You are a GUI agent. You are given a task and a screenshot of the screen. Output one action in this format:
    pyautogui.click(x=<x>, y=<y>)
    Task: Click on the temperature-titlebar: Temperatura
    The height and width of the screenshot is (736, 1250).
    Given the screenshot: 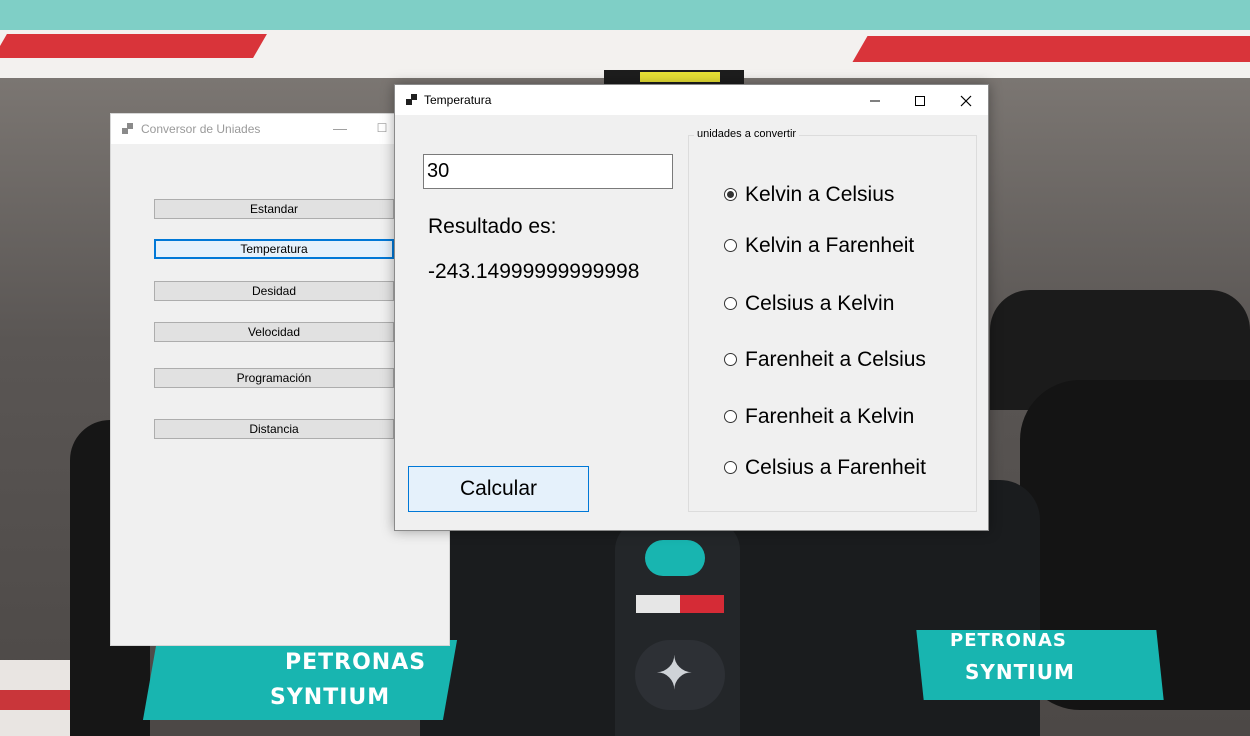 What is the action you would take?
    pyautogui.click(x=691, y=100)
    